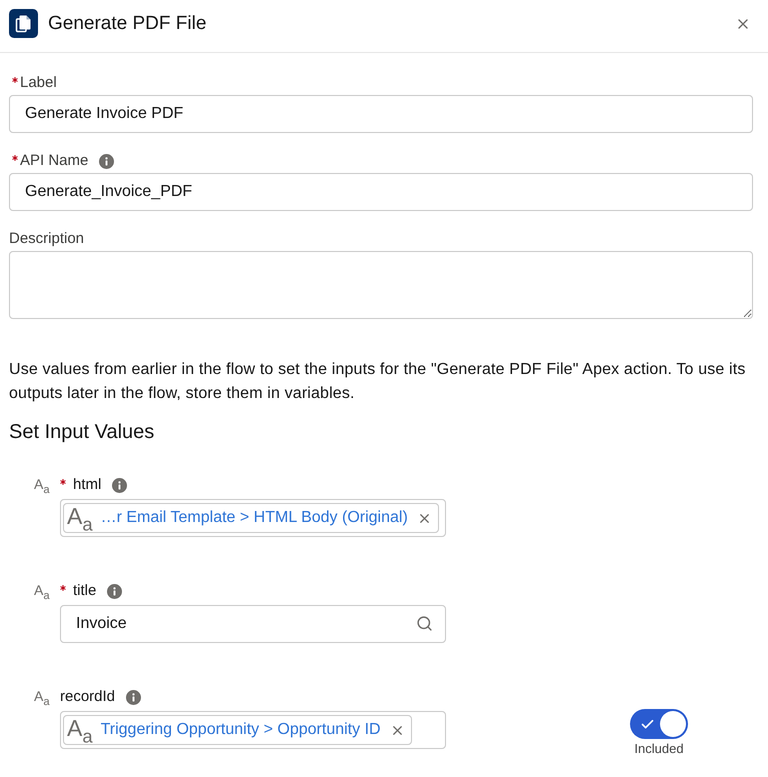 This screenshot has width=768, height=777. I want to click on section-title: Set Input Values, so click(82, 432).